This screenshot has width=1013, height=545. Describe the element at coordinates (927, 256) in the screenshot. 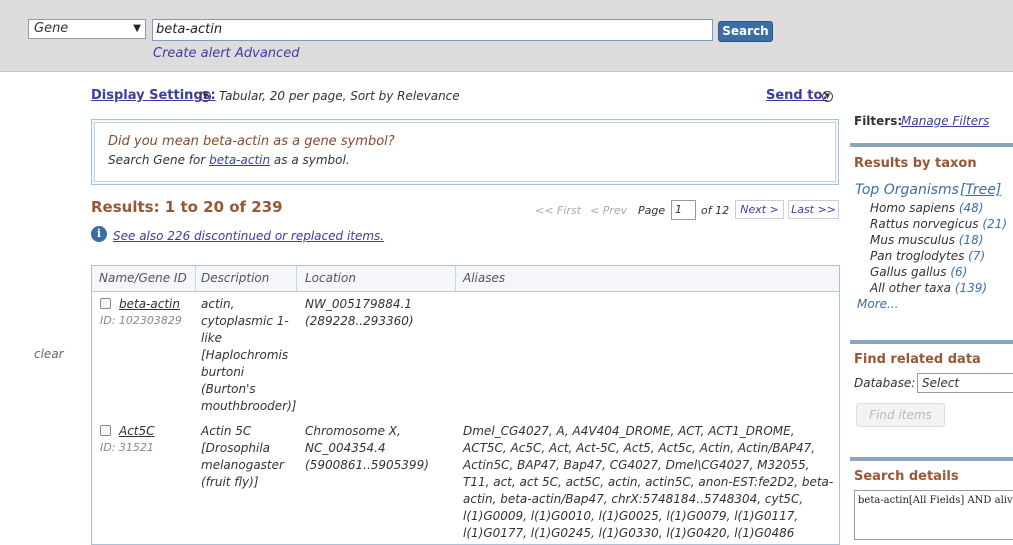

I see `taxon-item: Pan troglodytes (7)` at that location.